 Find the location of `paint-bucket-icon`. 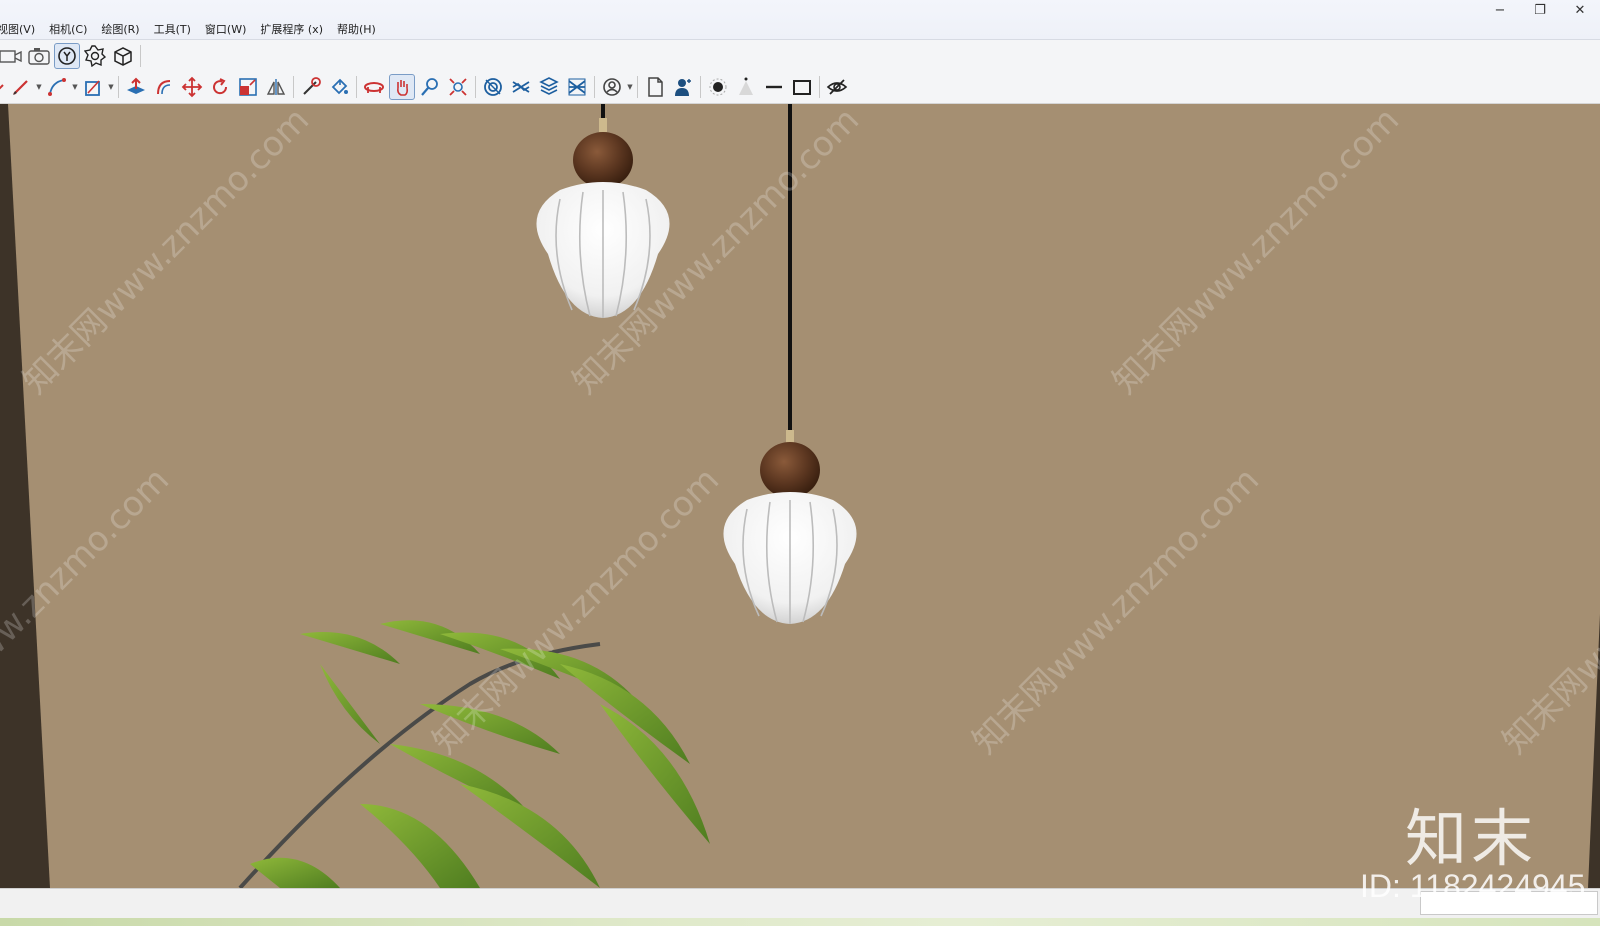

paint-bucket-icon is located at coordinates (339, 87).